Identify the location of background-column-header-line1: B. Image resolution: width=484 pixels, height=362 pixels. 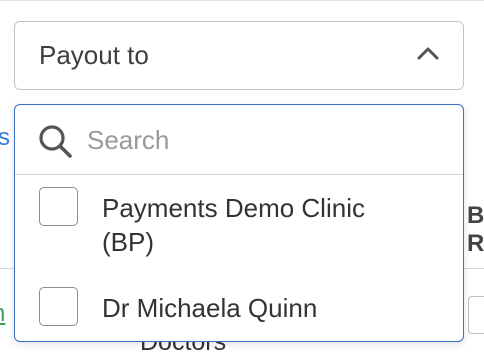
(475, 215).